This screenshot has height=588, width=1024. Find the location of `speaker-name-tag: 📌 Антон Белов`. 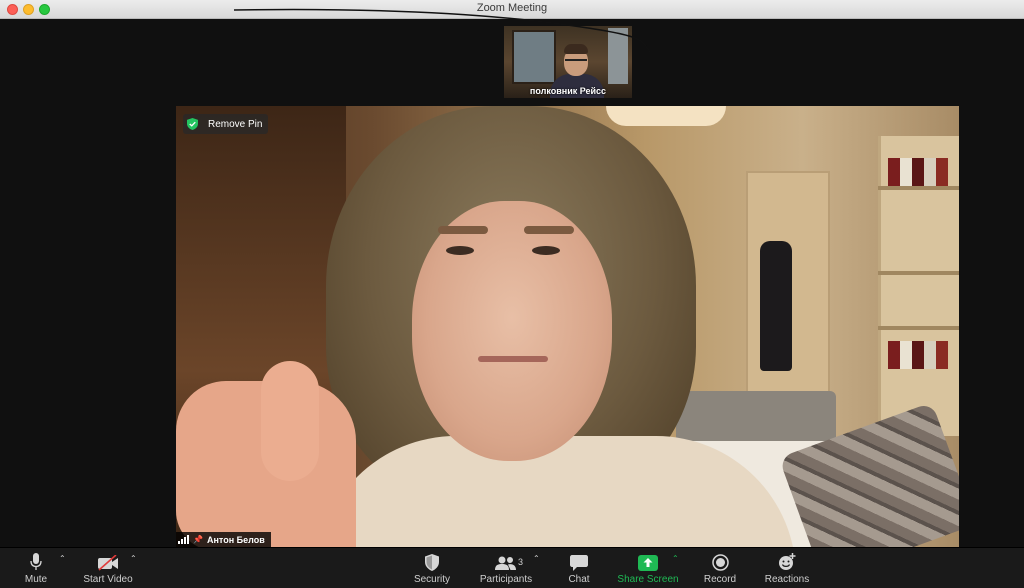

speaker-name-tag: 📌 Антон Белов is located at coordinates (223, 539).